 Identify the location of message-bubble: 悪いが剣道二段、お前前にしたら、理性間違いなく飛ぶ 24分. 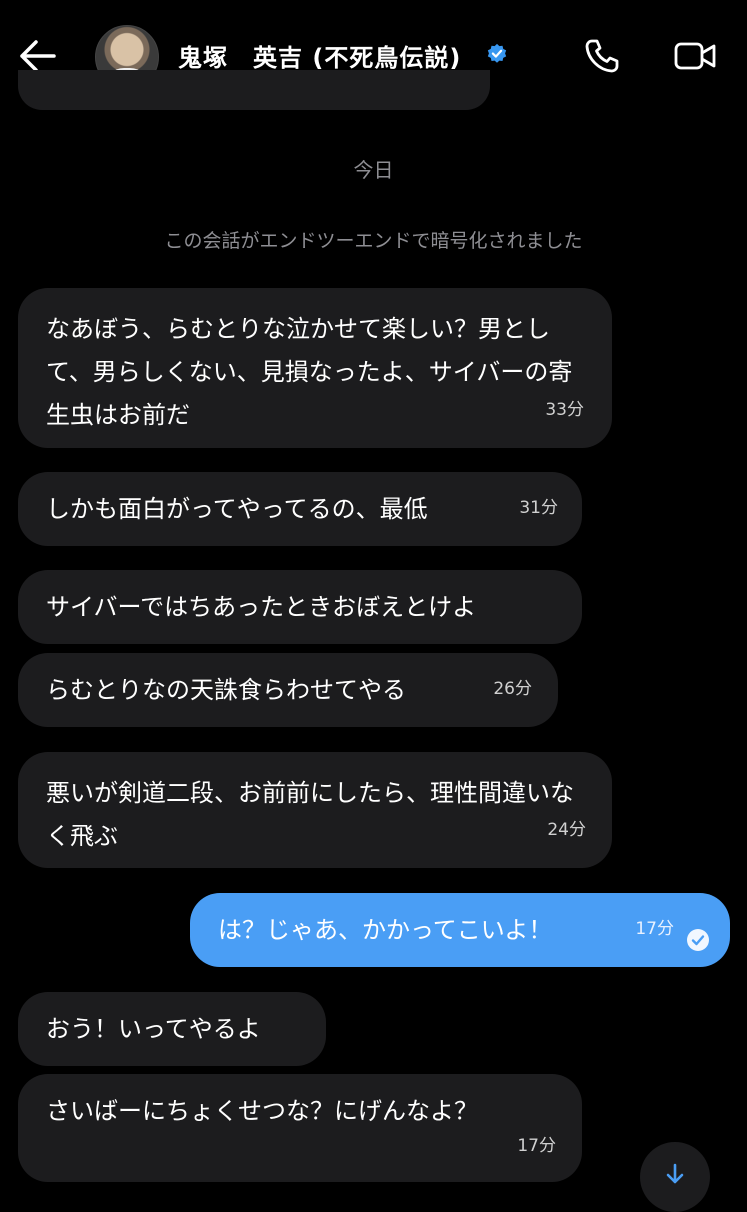
(315, 810).